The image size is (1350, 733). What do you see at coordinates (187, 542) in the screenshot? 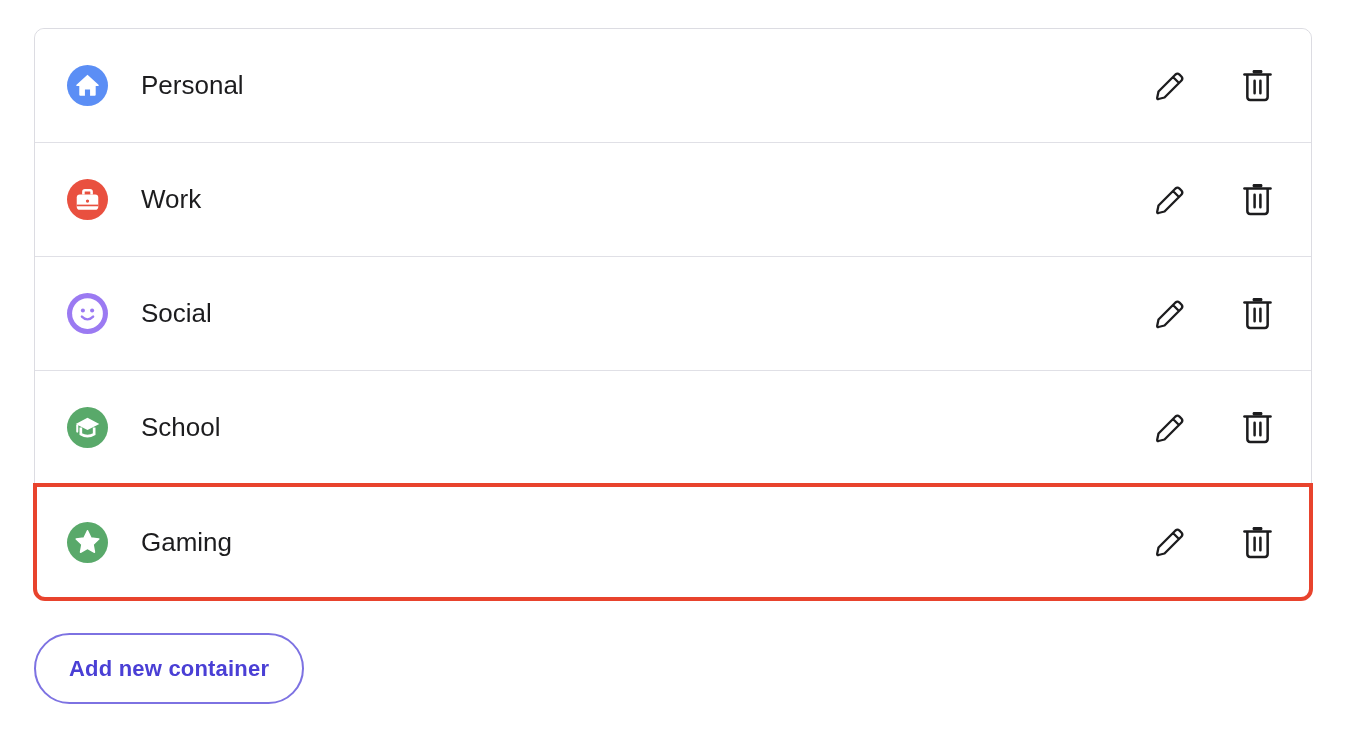
I see `container-name: Gaming` at bounding box center [187, 542].